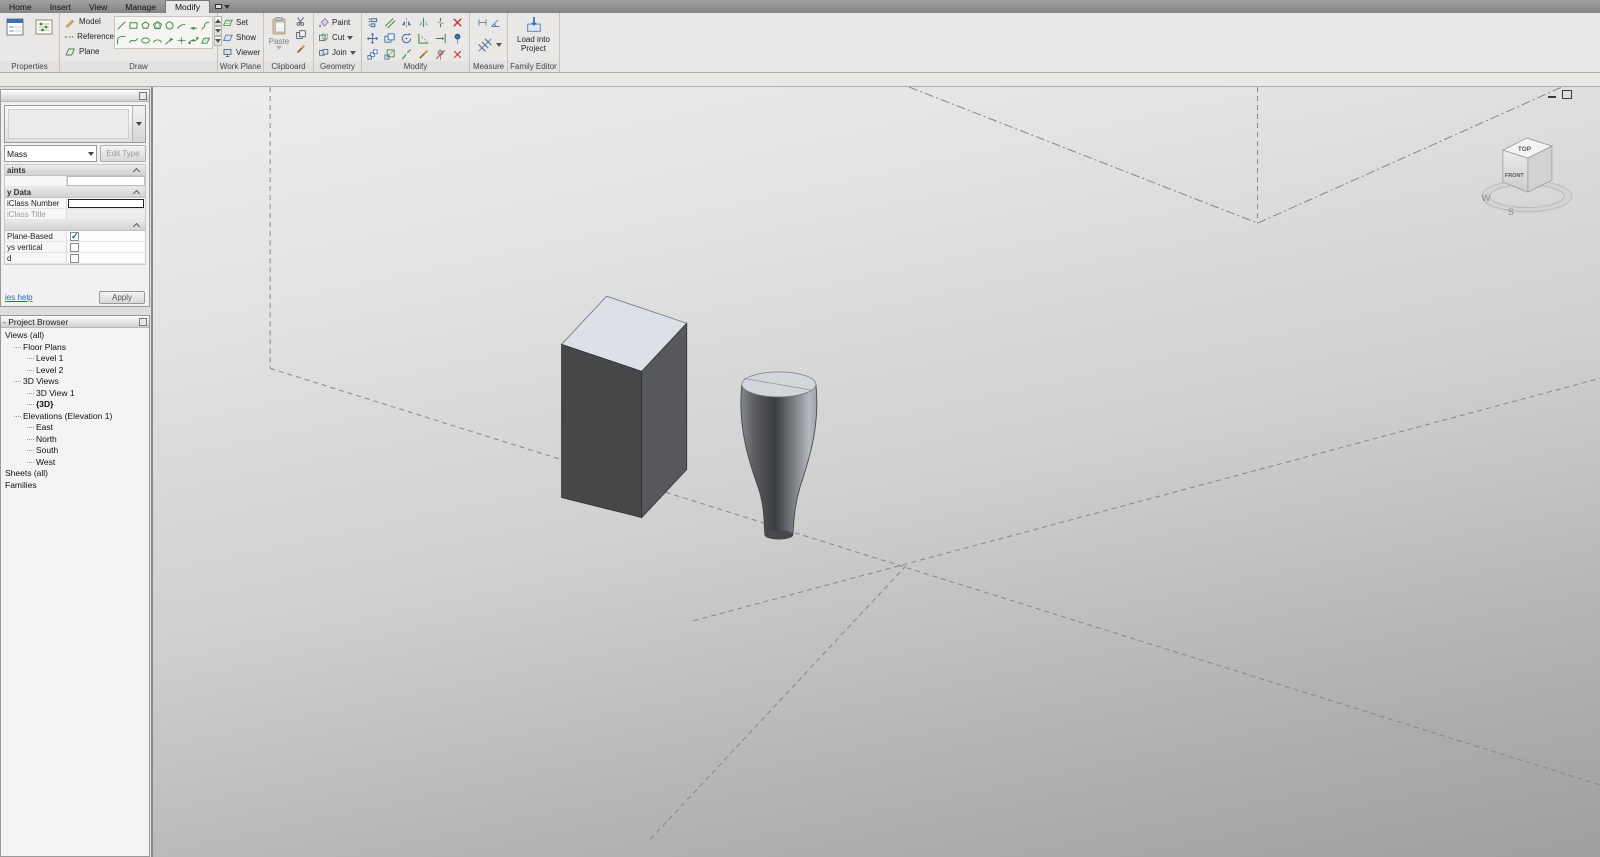 The height and width of the screenshot is (857, 1600). Describe the element at coordinates (106, 203) in the screenshot. I see `omniclass-number-input` at that location.